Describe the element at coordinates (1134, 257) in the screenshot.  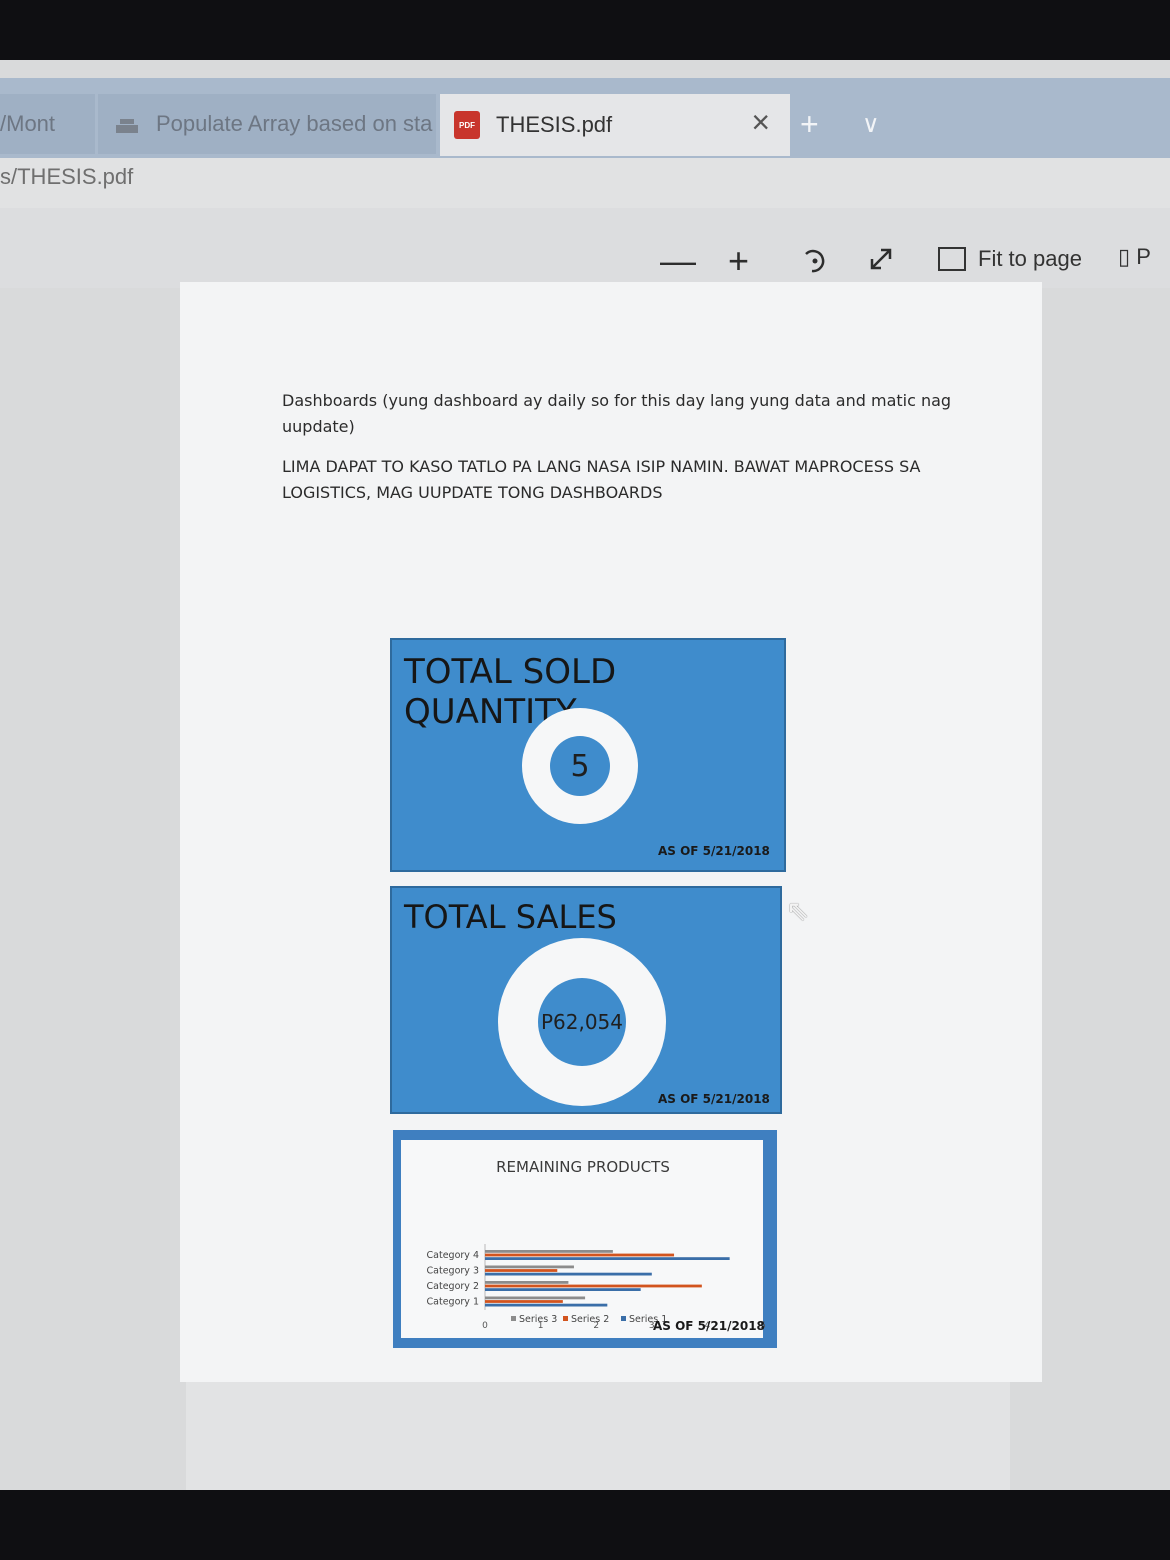
I see `page-view-button: ▯ P` at that location.